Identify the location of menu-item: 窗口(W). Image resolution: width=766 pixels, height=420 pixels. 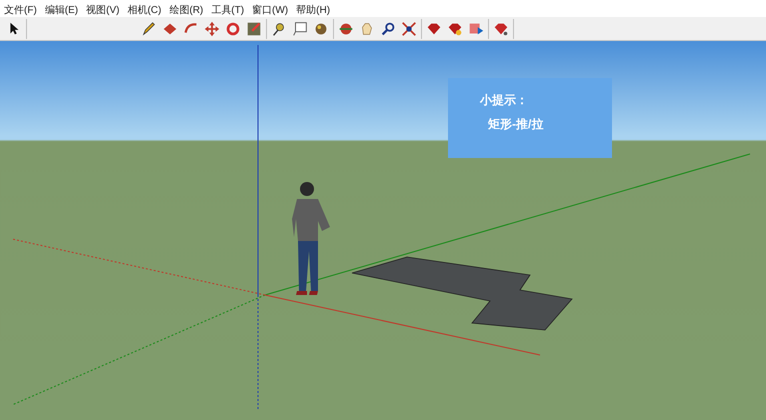
(270, 10).